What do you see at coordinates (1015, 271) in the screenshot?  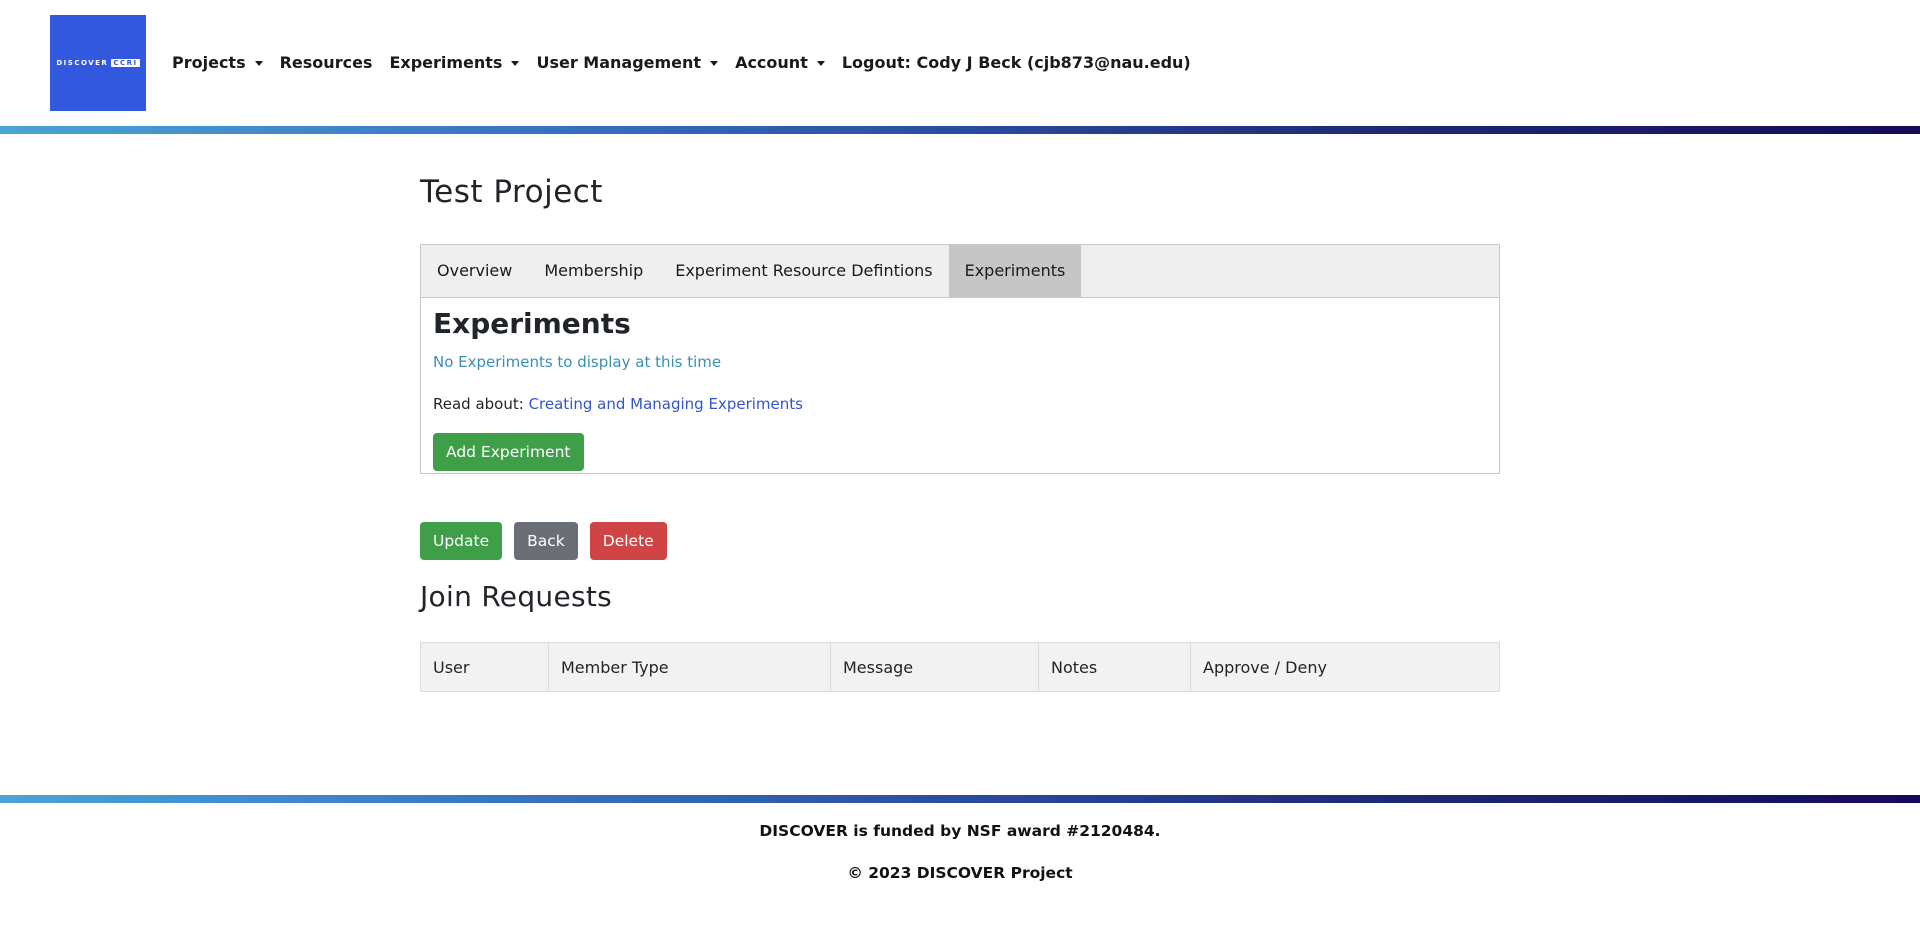 I see `tab-experiments: Experiments` at bounding box center [1015, 271].